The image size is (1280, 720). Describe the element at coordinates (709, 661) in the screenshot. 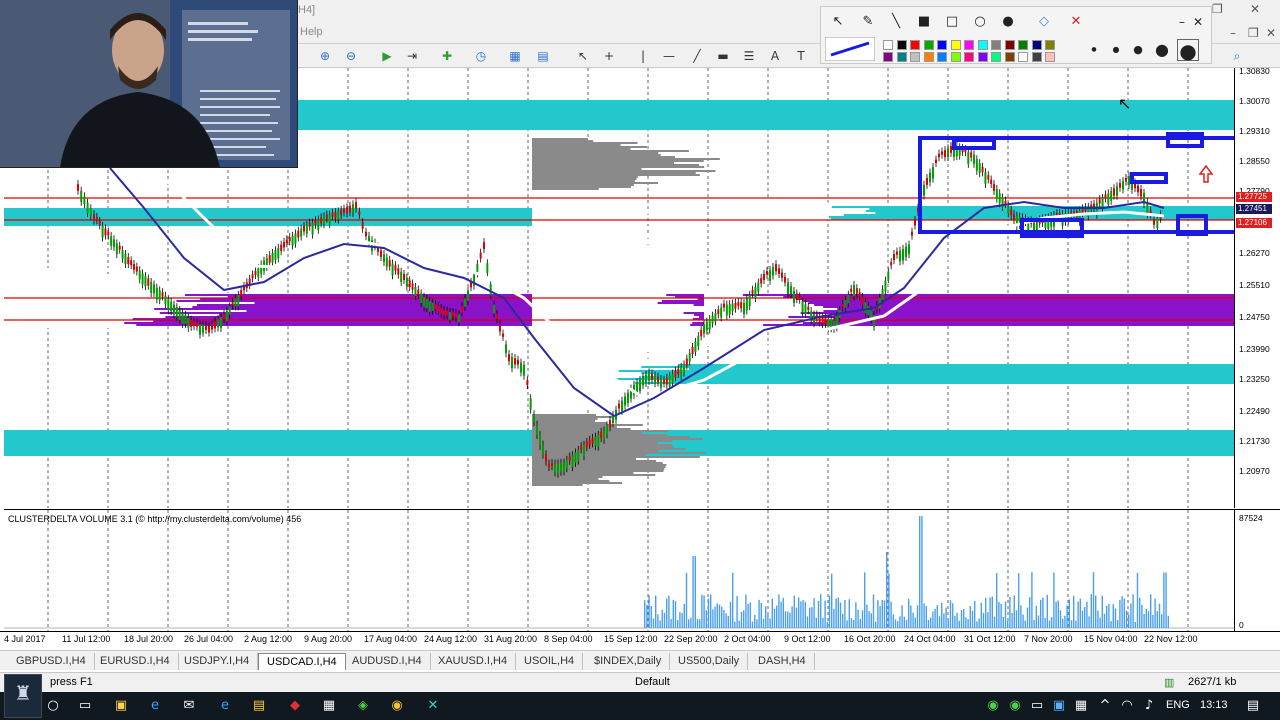

I see `chart-tab: US500,Daily` at that location.